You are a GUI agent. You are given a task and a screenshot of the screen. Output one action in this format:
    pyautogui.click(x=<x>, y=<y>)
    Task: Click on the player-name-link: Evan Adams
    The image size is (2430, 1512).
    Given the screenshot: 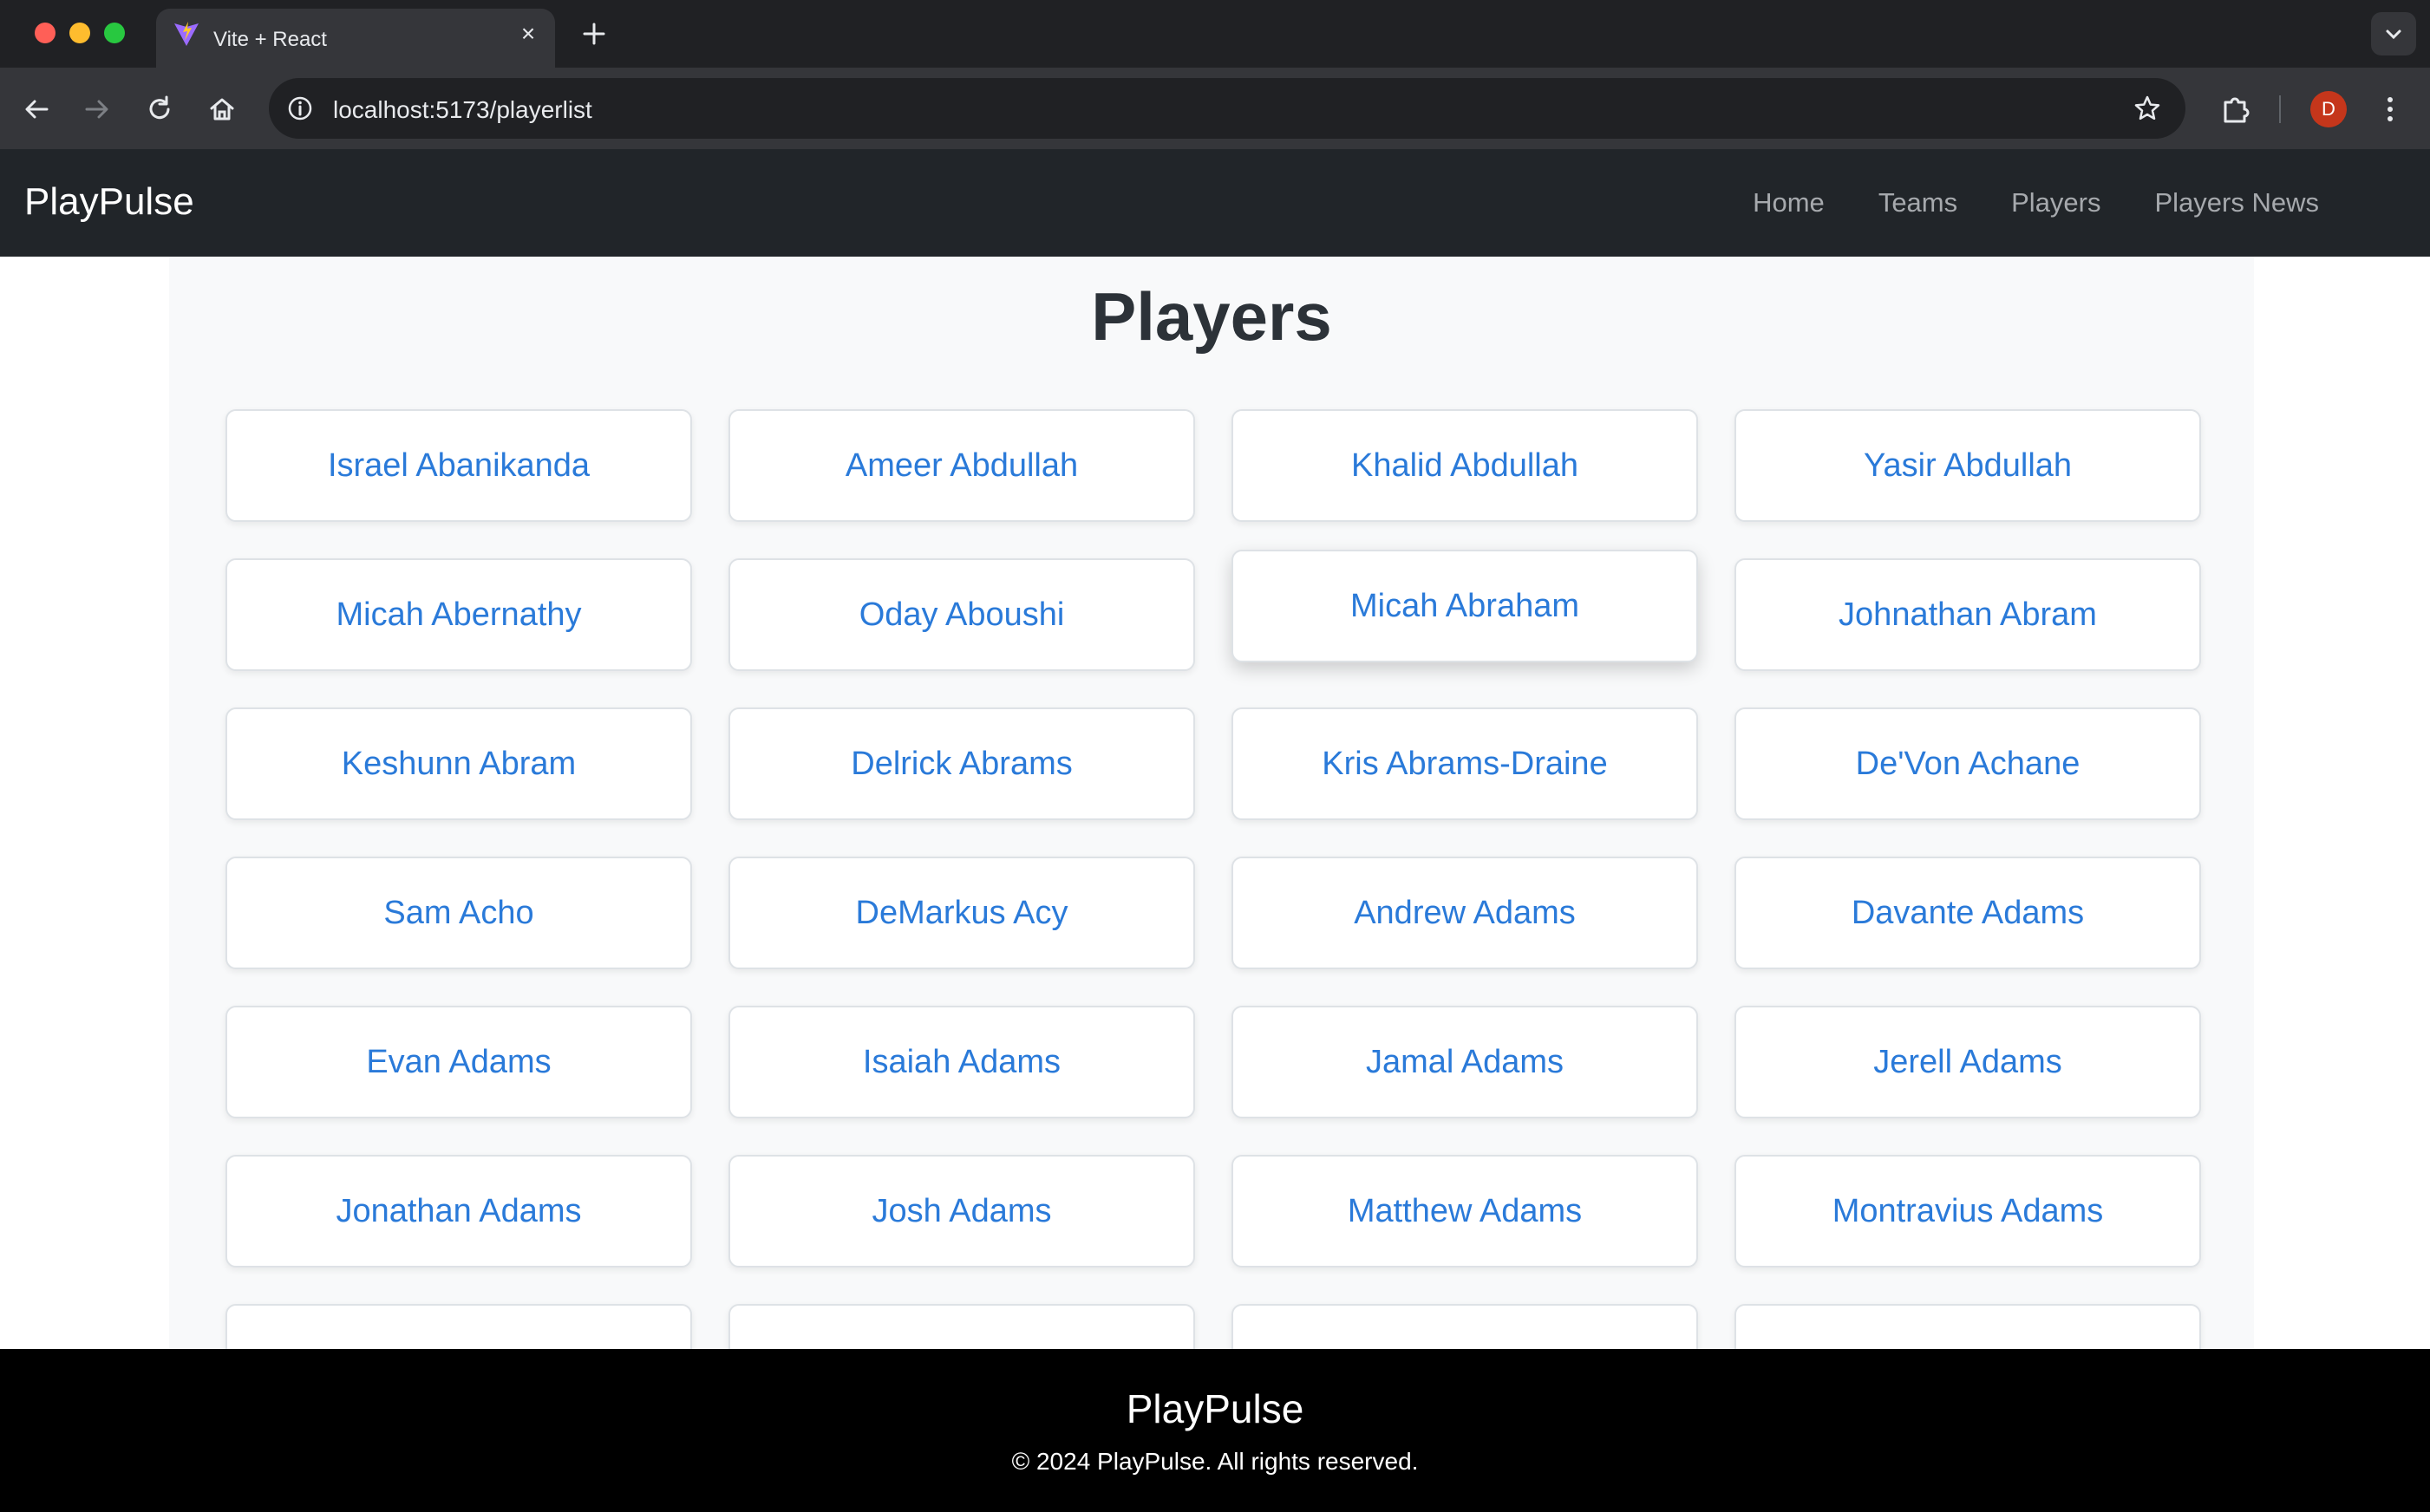 What is the action you would take?
    pyautogui.click(x=458, y=1062)
    